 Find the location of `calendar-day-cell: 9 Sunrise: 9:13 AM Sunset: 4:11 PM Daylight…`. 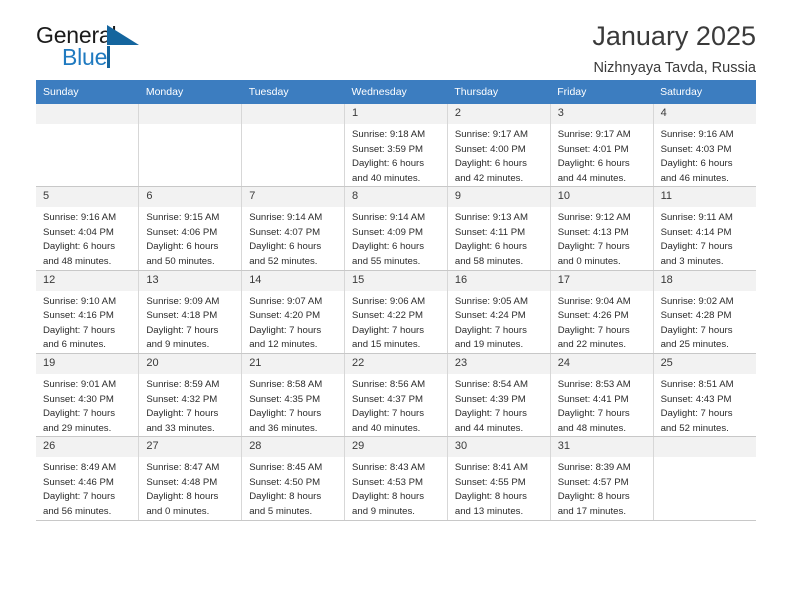

calendar-day-cell: 9 Sunrise: 9:13 AM Sunset: 4:11 PM Daylight… is located at coordinates (499, 228).